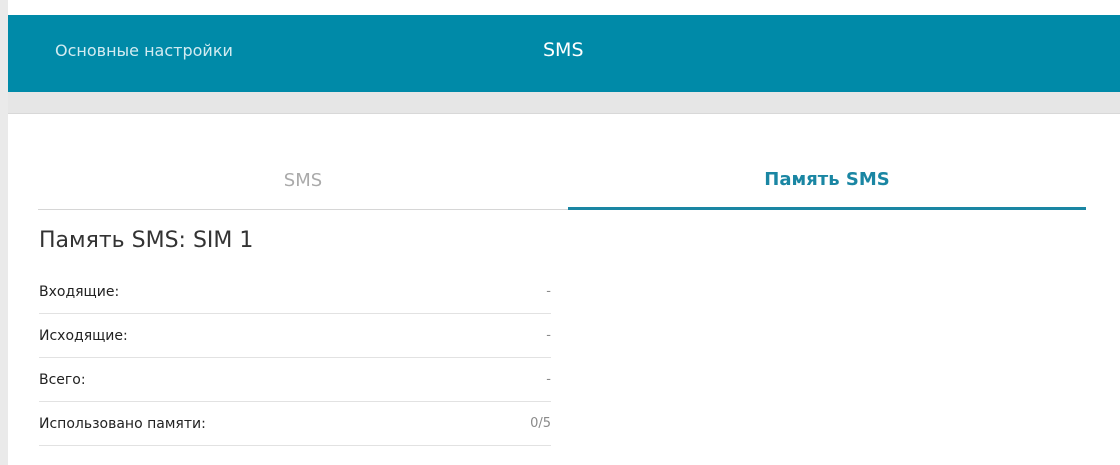 Image resolution: width=1120 pixels, height=465 pixels. I want to click on breadcrumb-basic-settings-link: Основные настройки, so click(144, 50).